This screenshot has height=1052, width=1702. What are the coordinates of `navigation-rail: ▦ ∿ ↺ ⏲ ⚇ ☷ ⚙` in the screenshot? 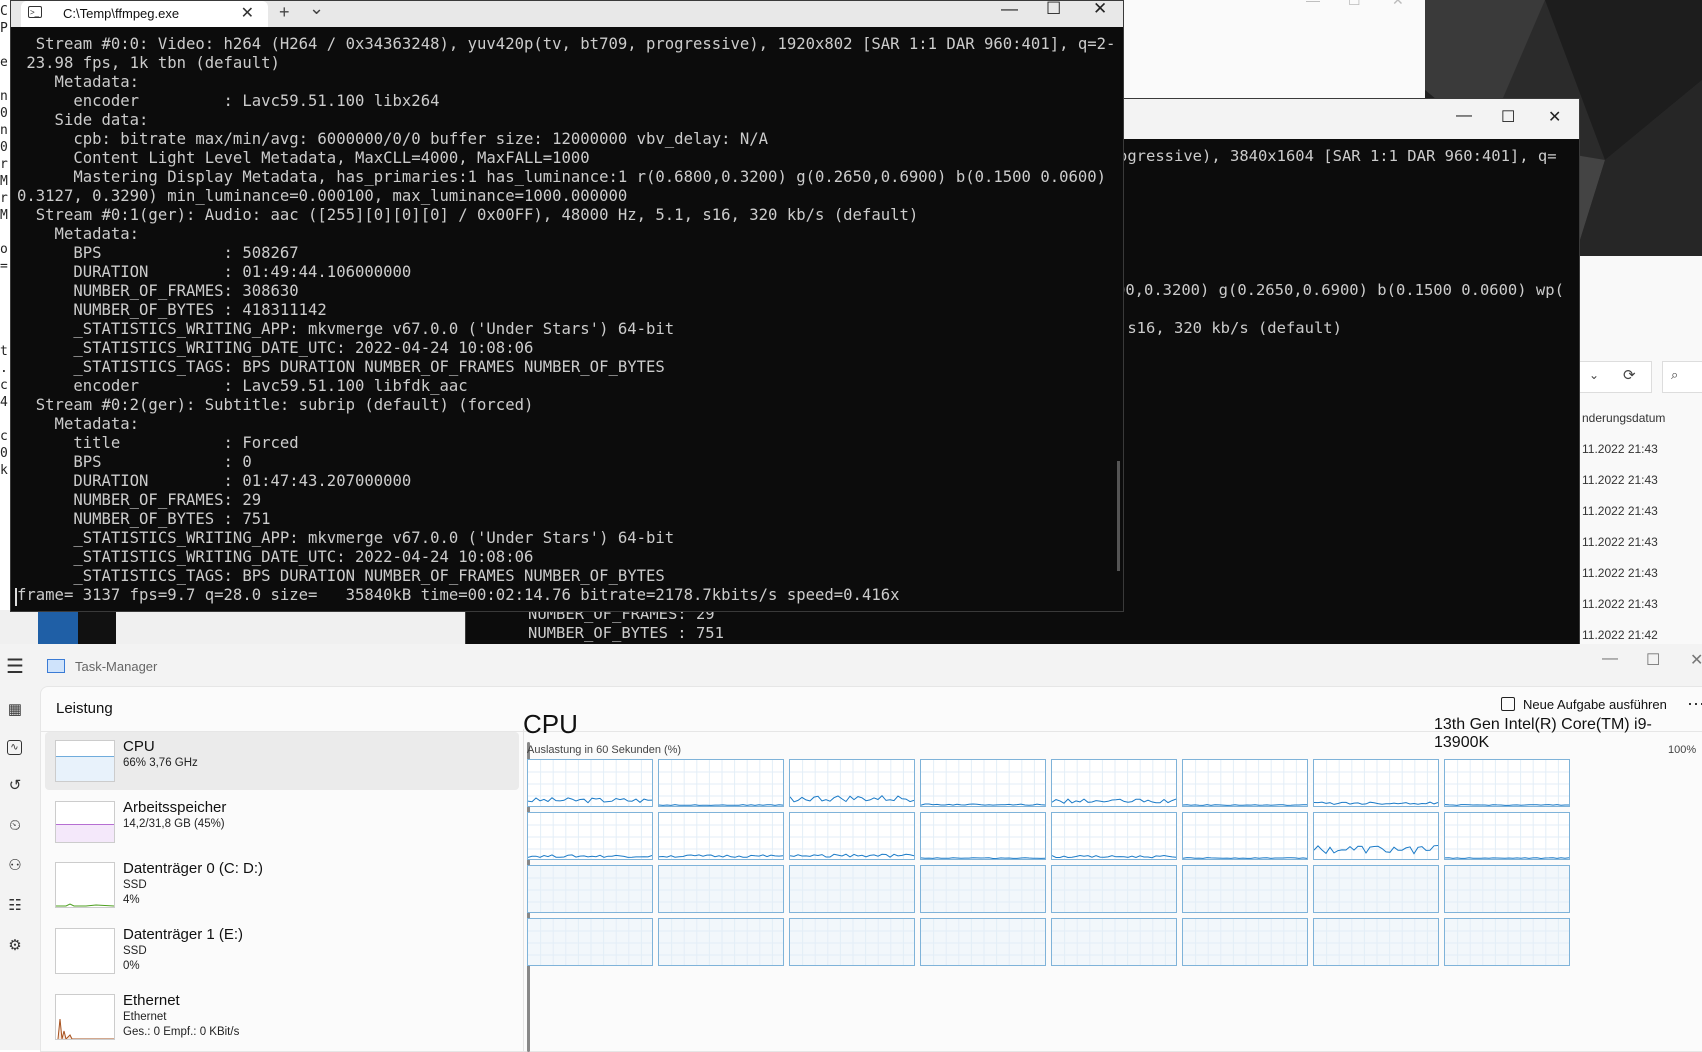 It's located at (19, 868).